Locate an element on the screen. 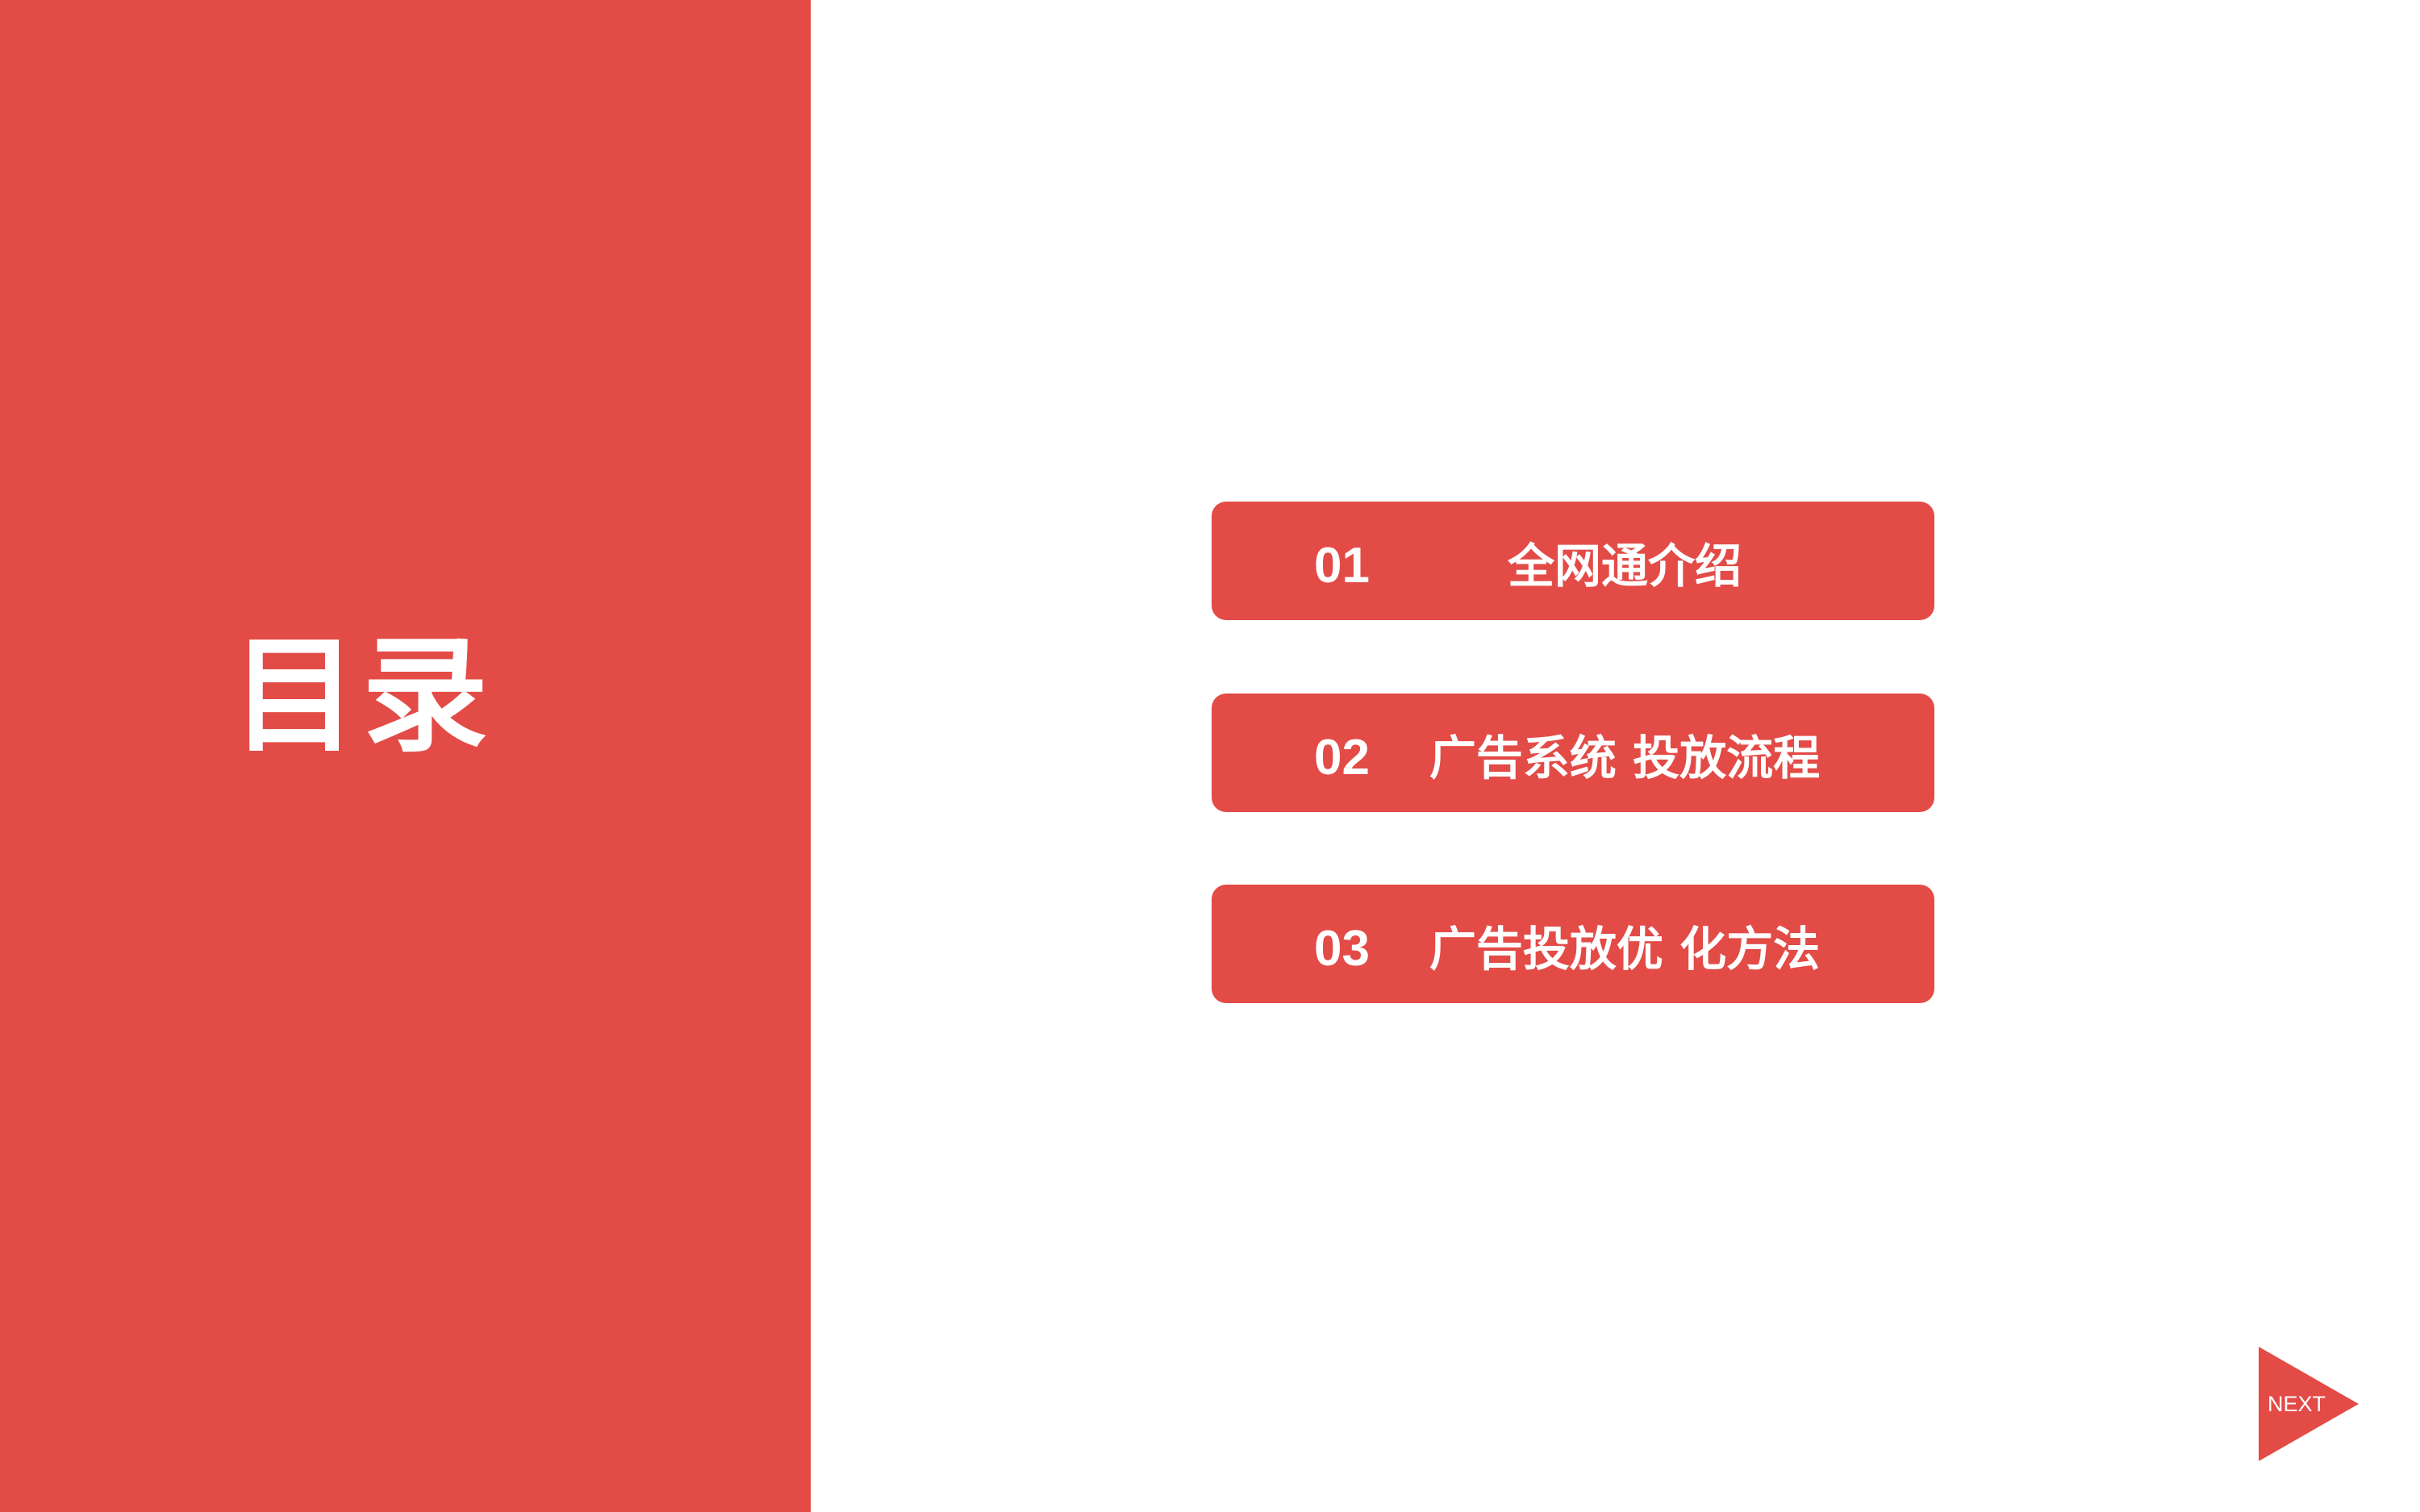 Image resolution: width=2420 pixels, height=1512 pixels. menu-item-label: 广告投放优 化方法 is located at coordinates (1625, 949).